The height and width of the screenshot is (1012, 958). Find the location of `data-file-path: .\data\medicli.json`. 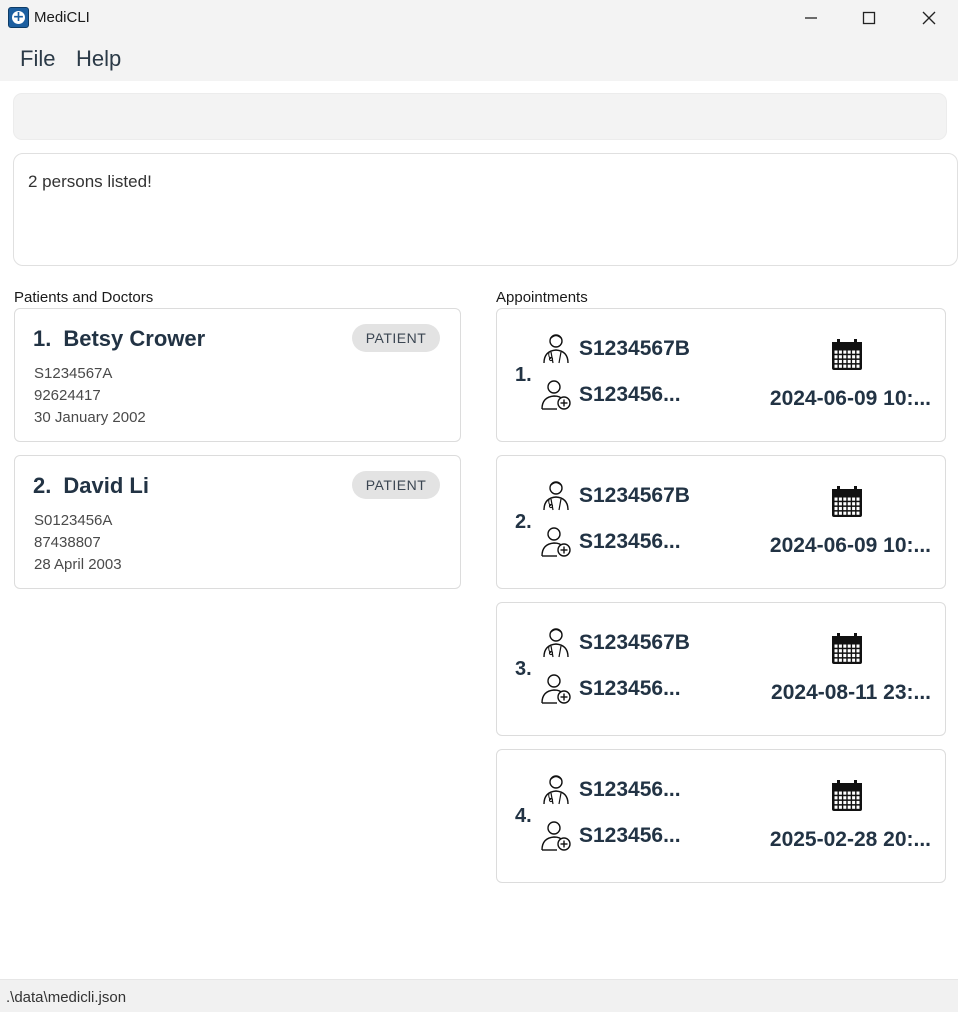

data-file-path: .\data\medicli.json is located at coordinates (66, 997).